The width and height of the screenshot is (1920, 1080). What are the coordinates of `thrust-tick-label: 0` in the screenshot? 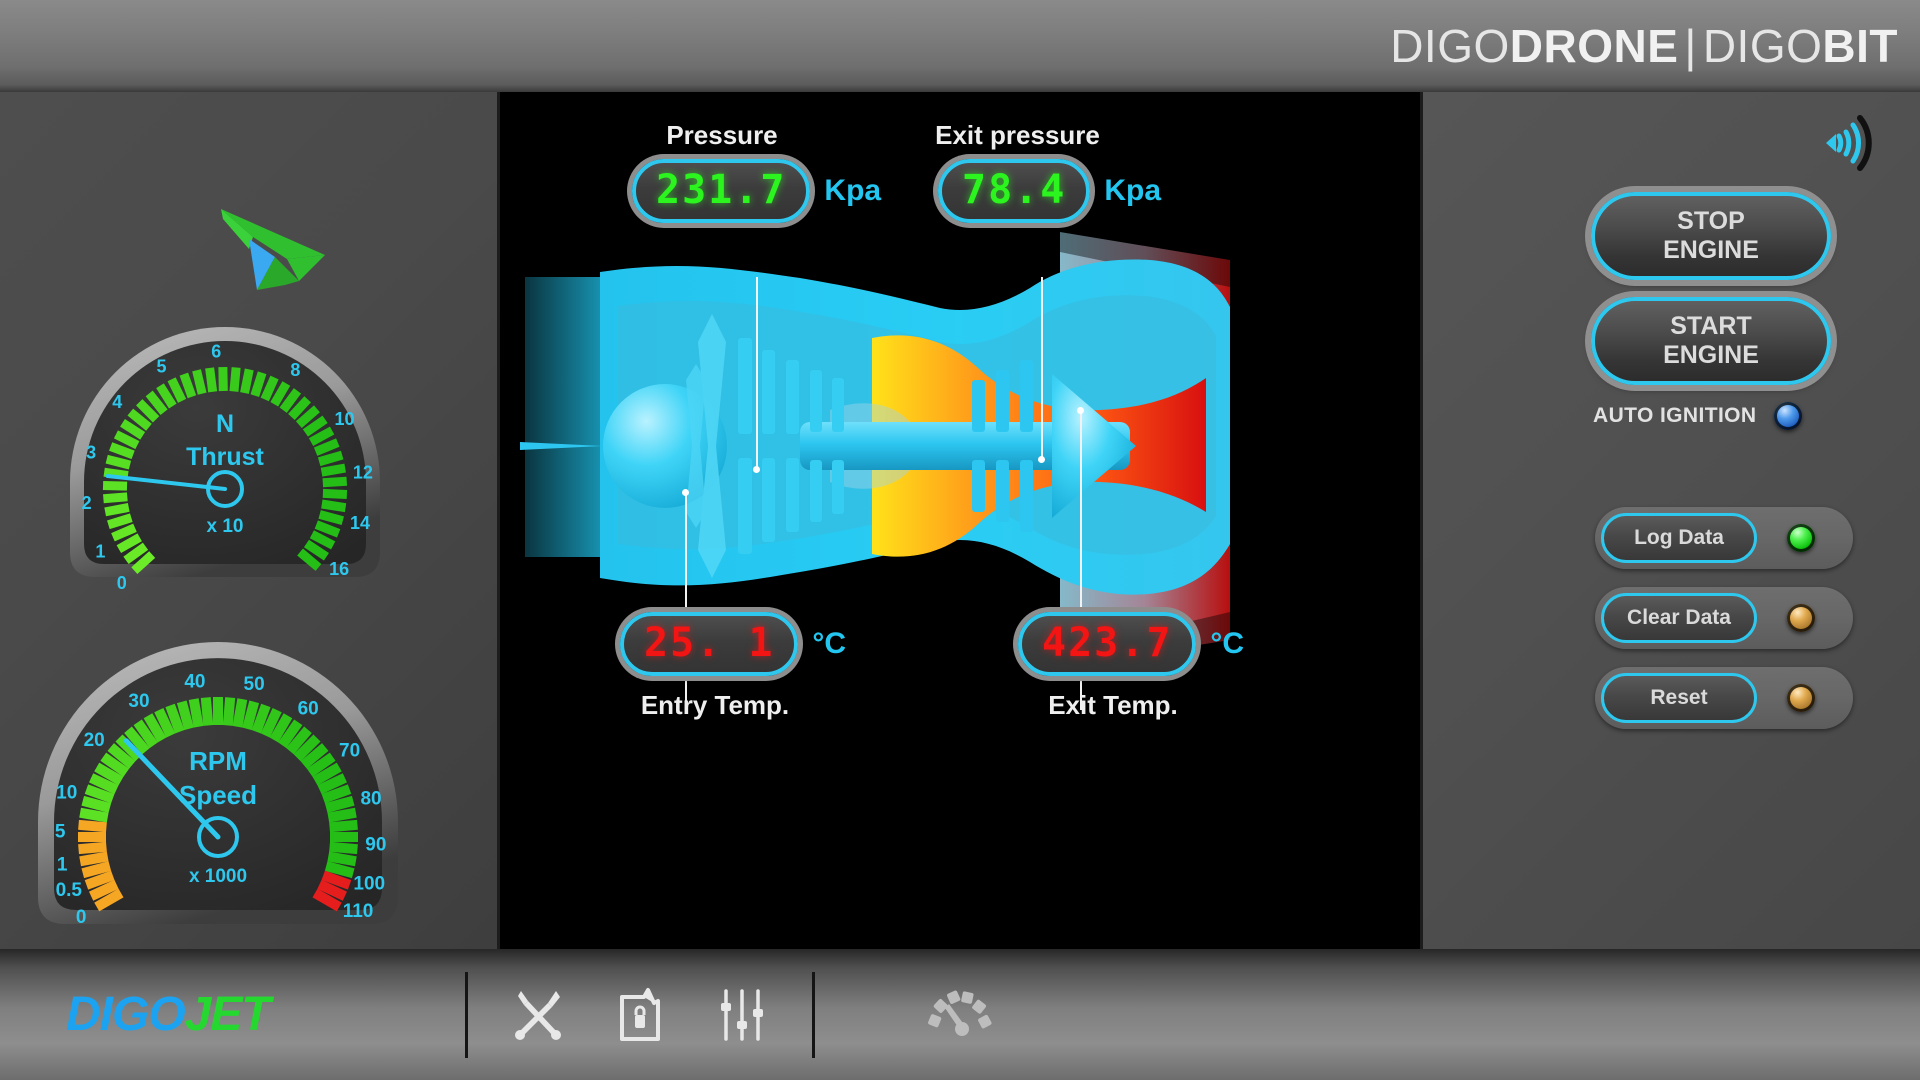 It's located at (122, 582).